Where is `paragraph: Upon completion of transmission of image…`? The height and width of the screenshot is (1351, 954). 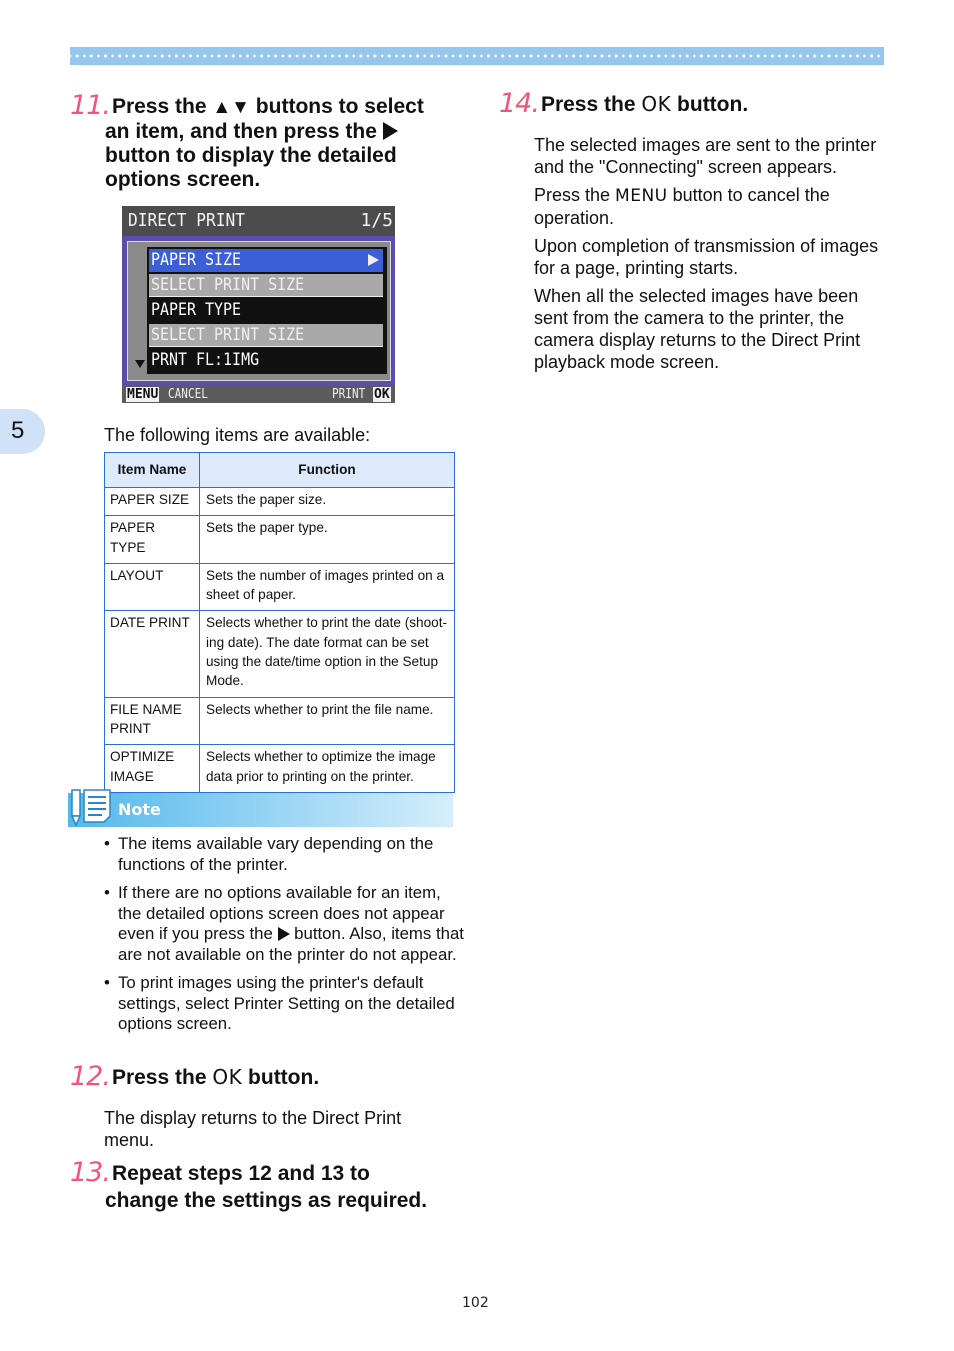
paragraph: Upon completion of transmission of image… is located at coordinates (706, 257).